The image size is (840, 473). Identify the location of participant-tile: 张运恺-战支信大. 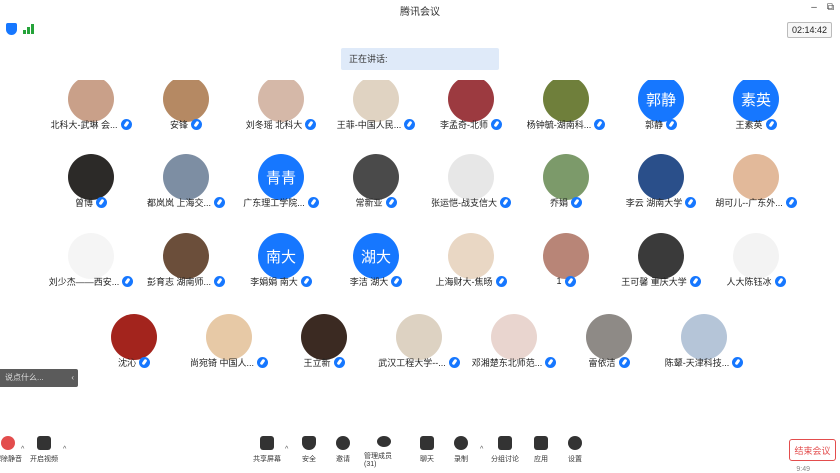
(471, 184).